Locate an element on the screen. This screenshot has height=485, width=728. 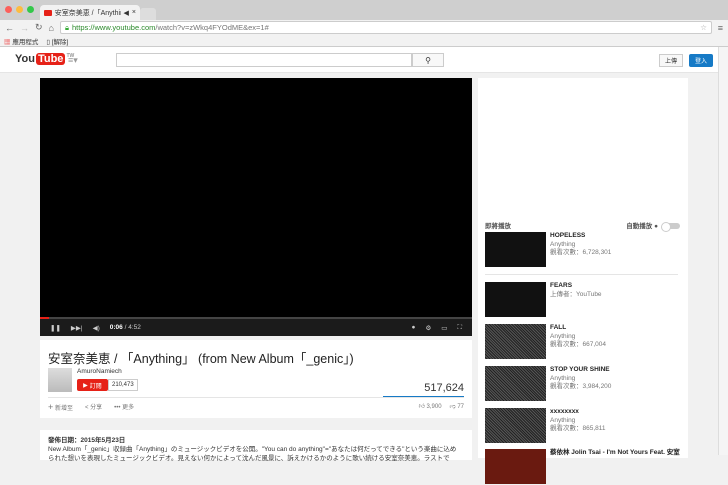
channel-name: AmuroNamiech is located at coordinates (99, 371).